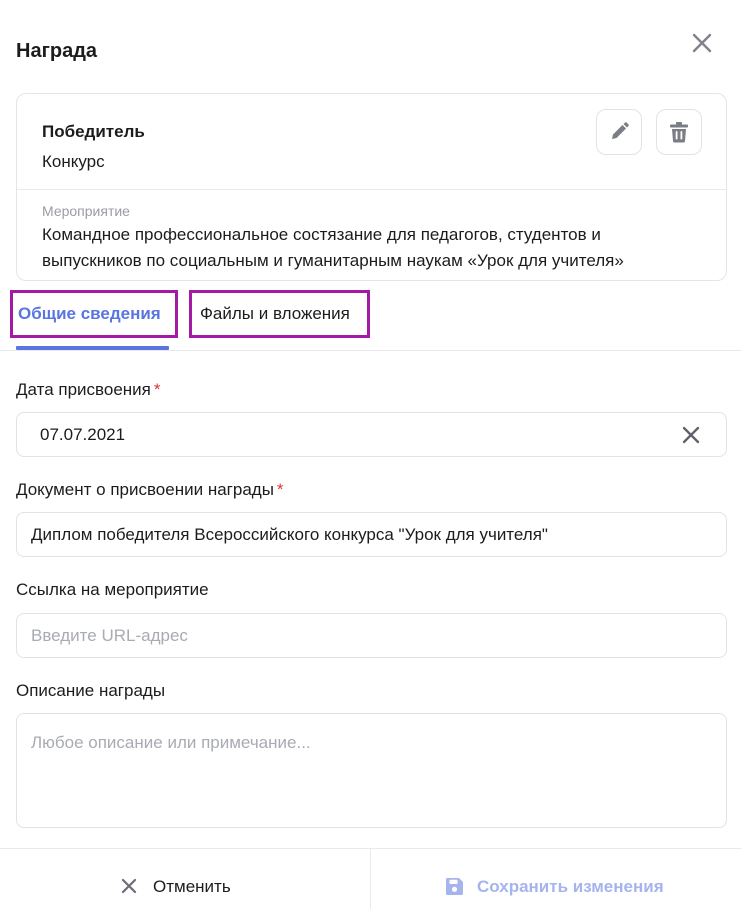 Image resolution: width=741 pixels, height=909 pixels. I want to click on clear-icon, so click(691, 435).